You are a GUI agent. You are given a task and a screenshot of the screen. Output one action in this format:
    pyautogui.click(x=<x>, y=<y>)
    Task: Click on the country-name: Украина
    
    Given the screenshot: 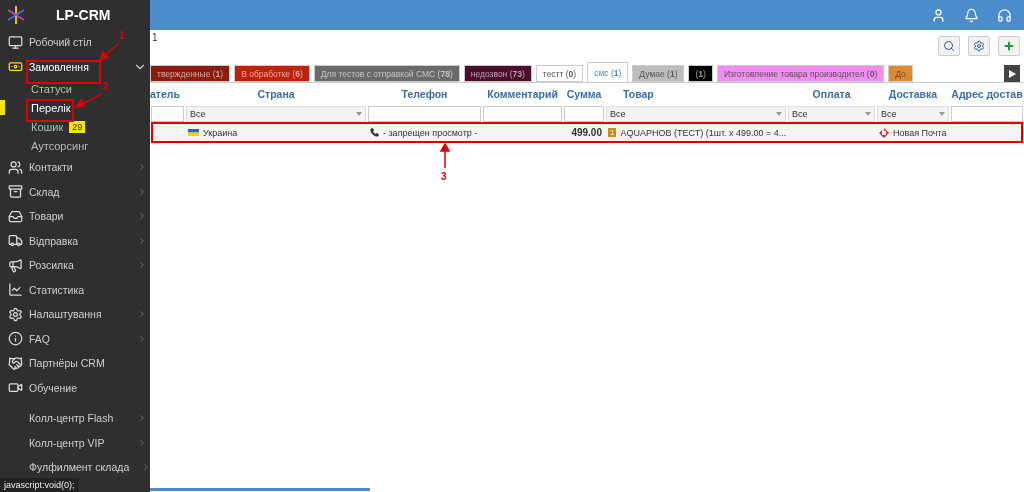 What is the action you would take?
    pyautogui.click(x=220, y=132)
    